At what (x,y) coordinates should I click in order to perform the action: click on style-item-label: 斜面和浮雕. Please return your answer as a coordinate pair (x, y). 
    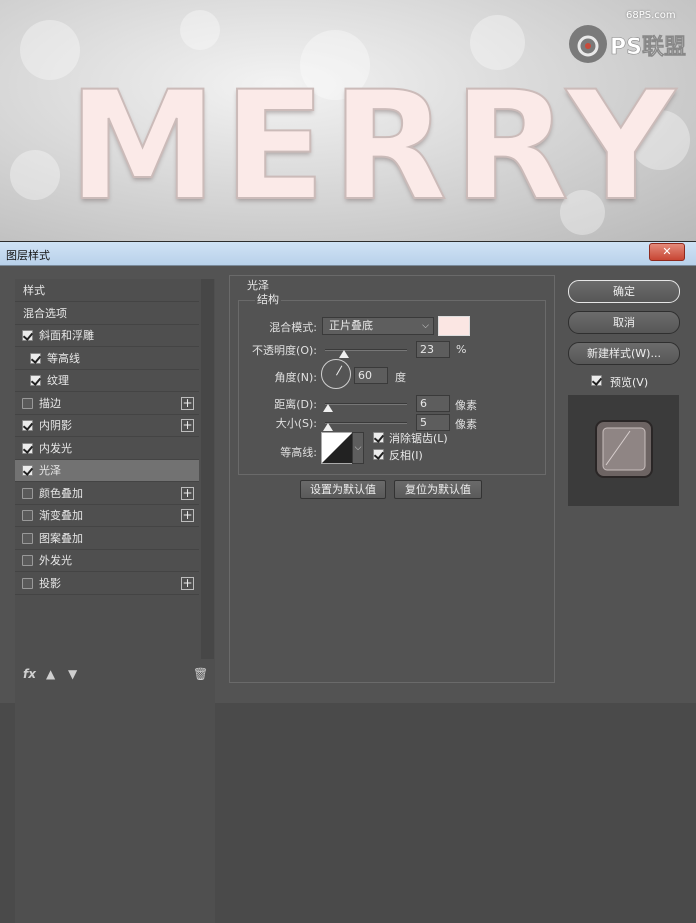
    Looking at the image, I should click on (66, 335).